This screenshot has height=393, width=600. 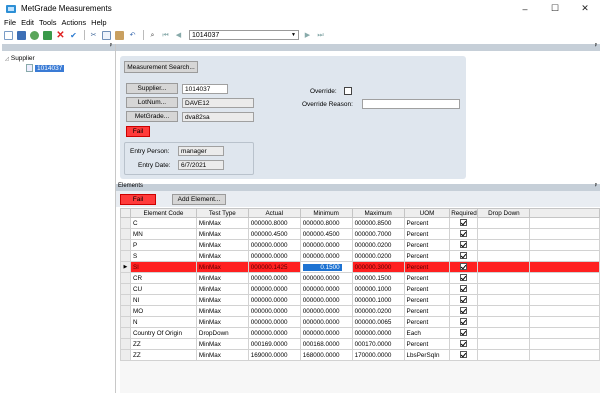 What do you see at coordinates (274, 213) in the screenshot?
I see `column-header-actual: Actual` at bounding box center [274, 213].